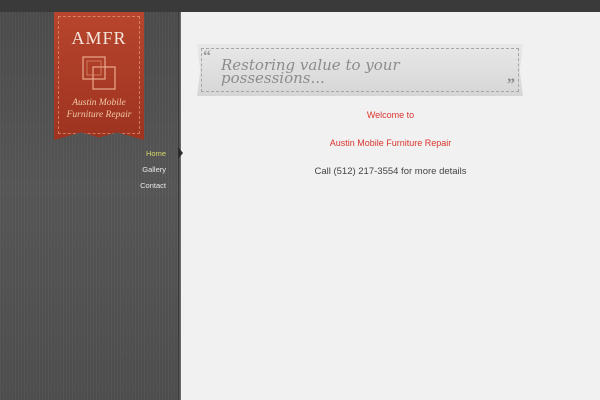 The image size is (600, 400). What do you see at coordinates (207, 56) in the screenshot?
I see `open-quote-icon: “` at bounding box center [207, 56].